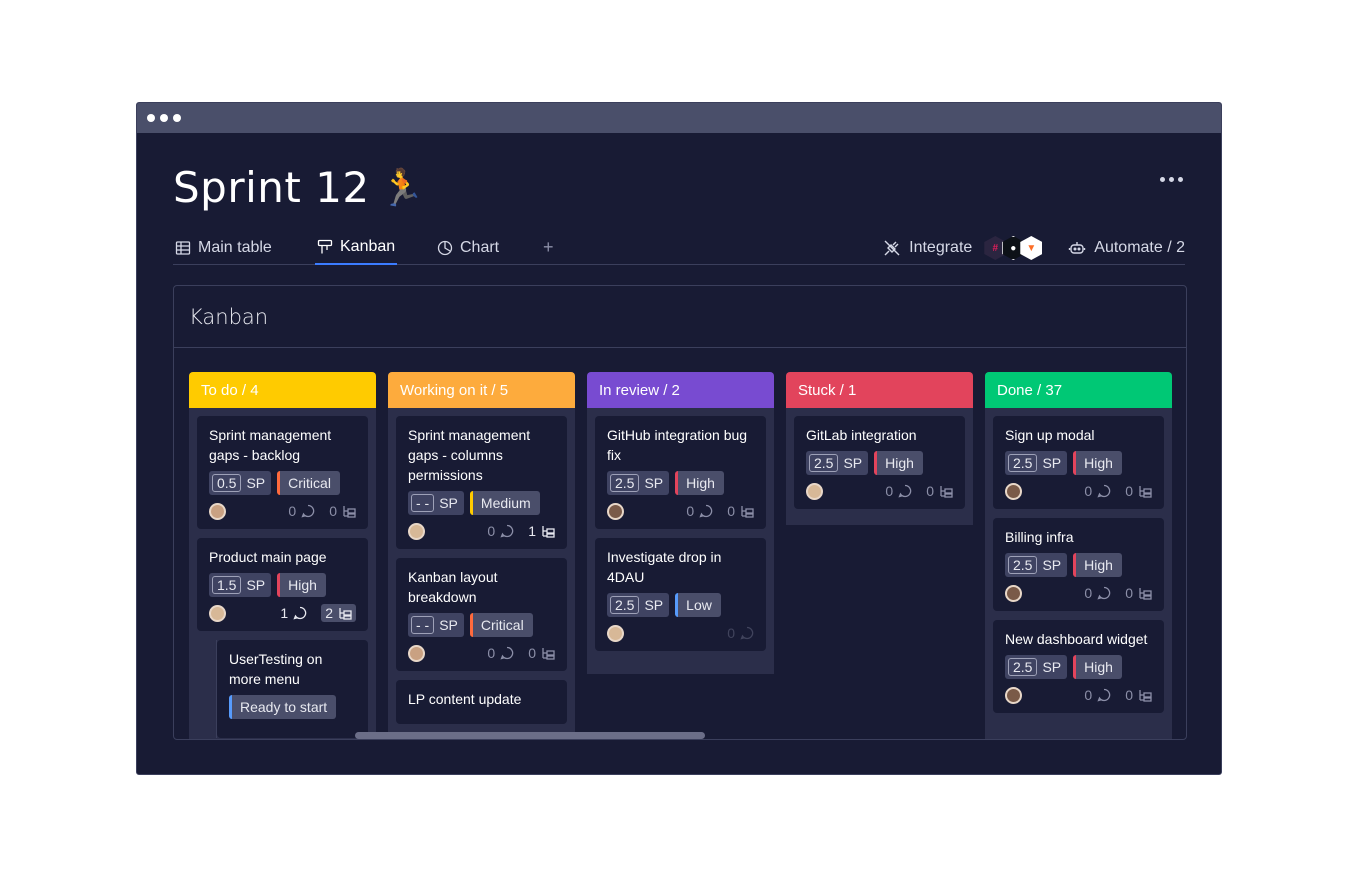 This screenshot has height=880, width=1360. I want to click on kanban-card: Investigate drop in 4DAU 2.5 SP Low 0, so click(680, 594).